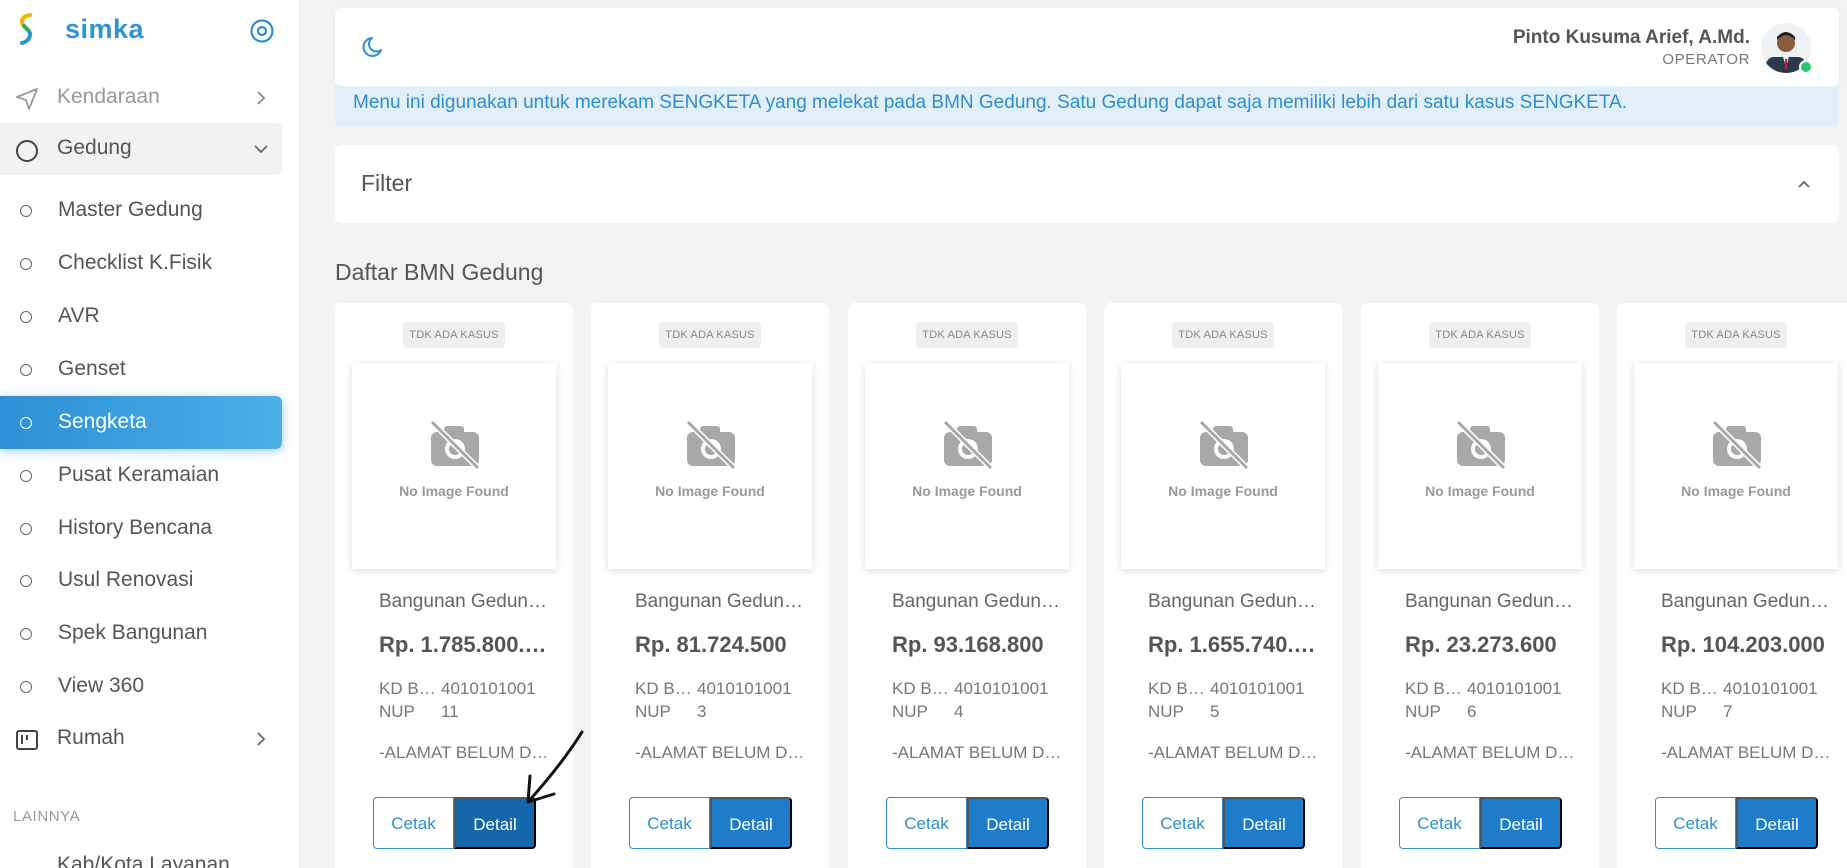 The image size is (1847, 868). What do you see at coordinates (143, 860) in the screenshot?
I see `sidebar-item-kab-kota-layanan: Kab/Kota Layanan` at bounding box center [143, 860].